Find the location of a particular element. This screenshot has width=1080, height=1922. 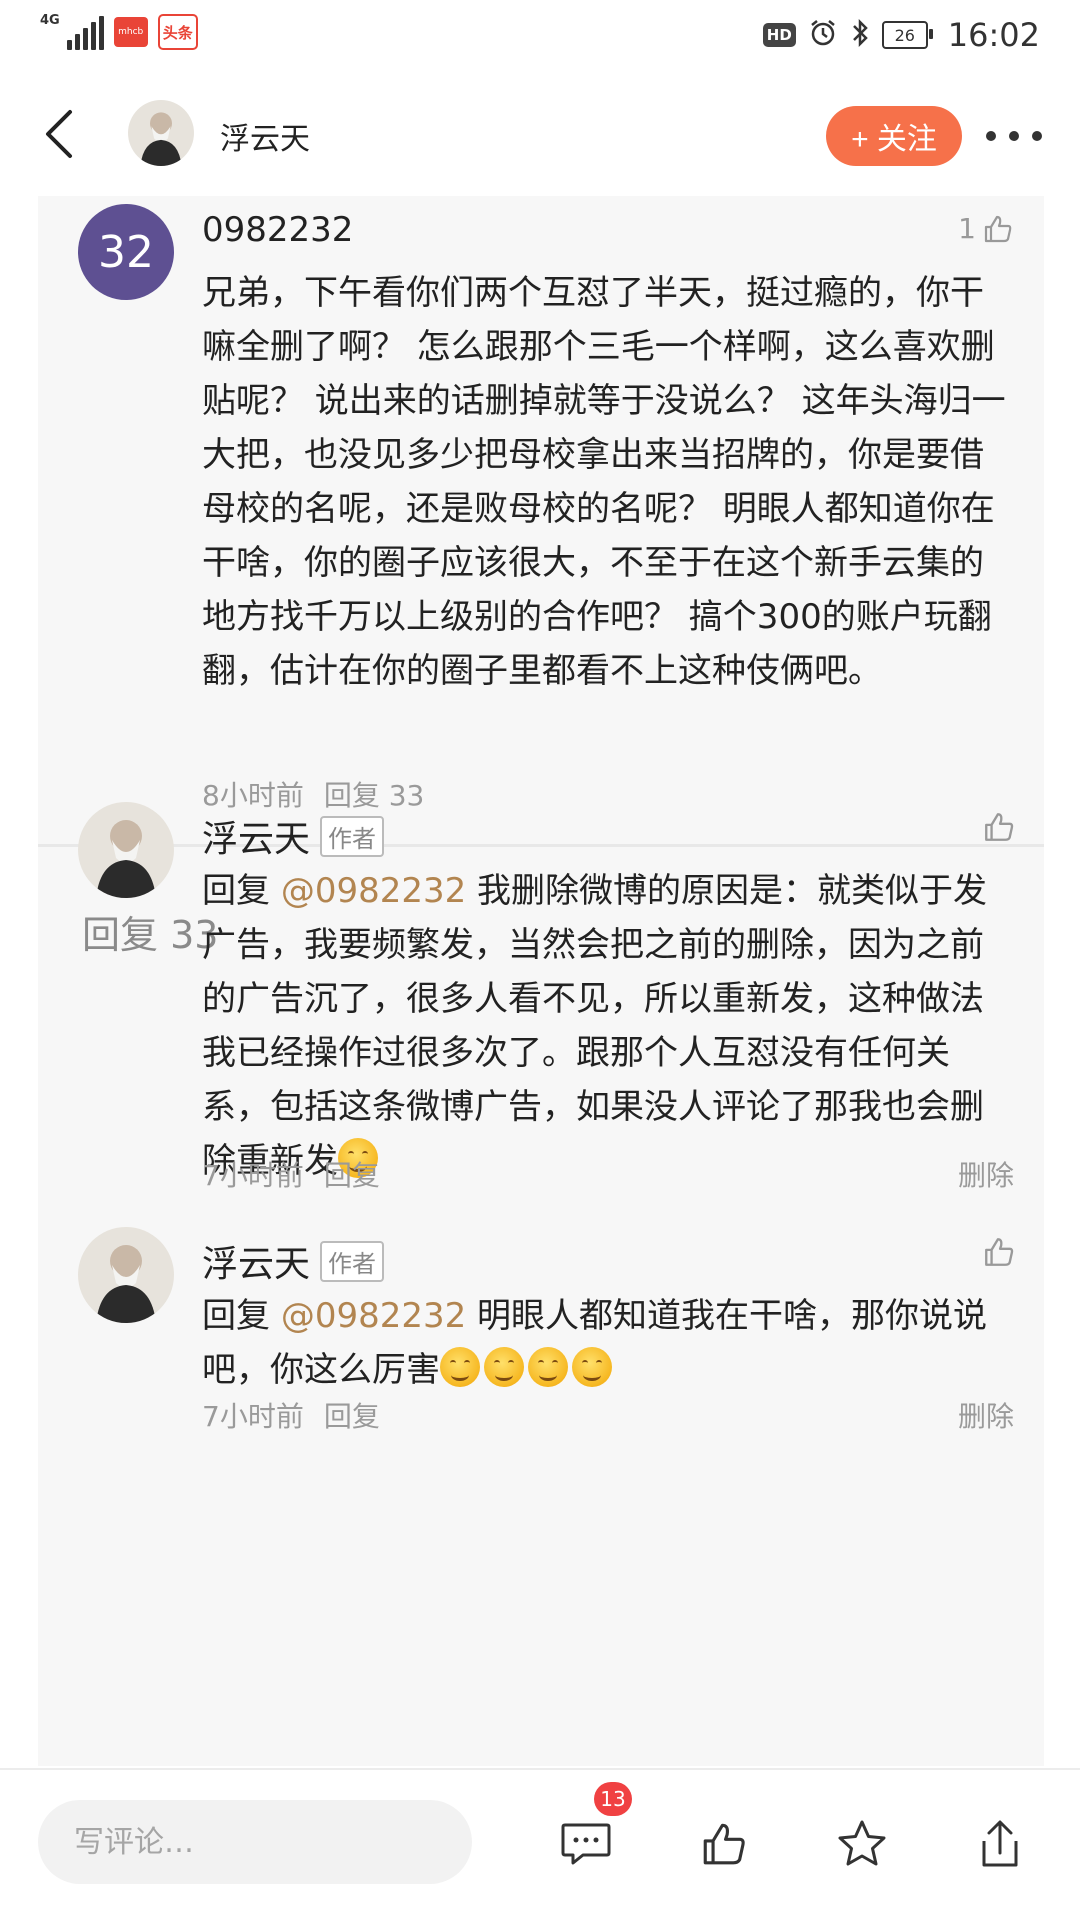

network-label: 4G is located at coordinates (50, 20).